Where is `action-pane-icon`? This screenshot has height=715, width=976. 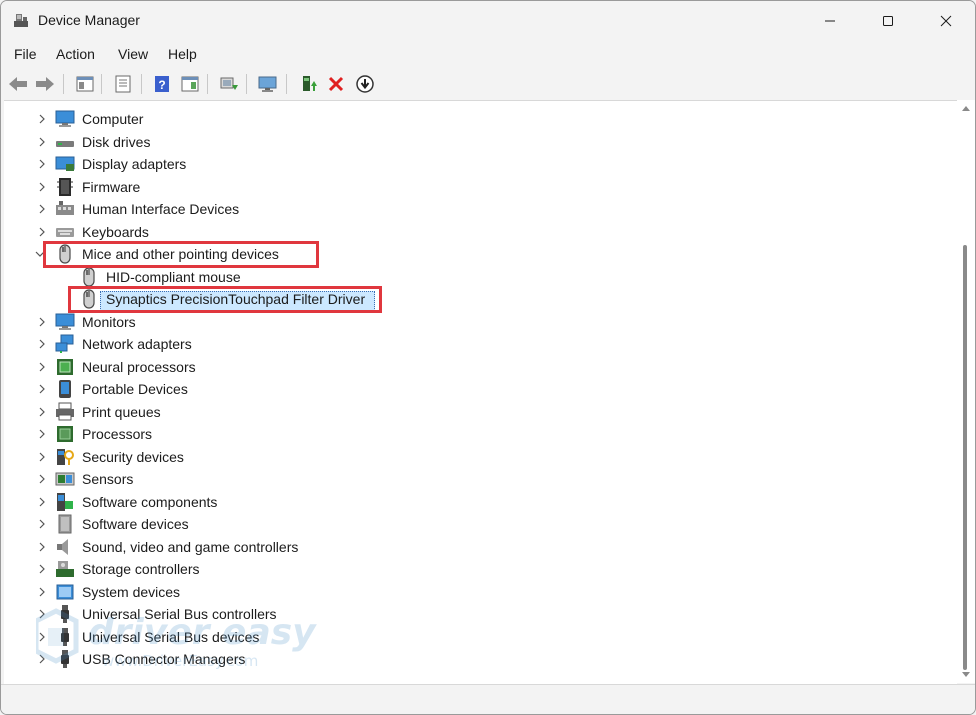
action-pane-icon is located at coordinates (190, 84).